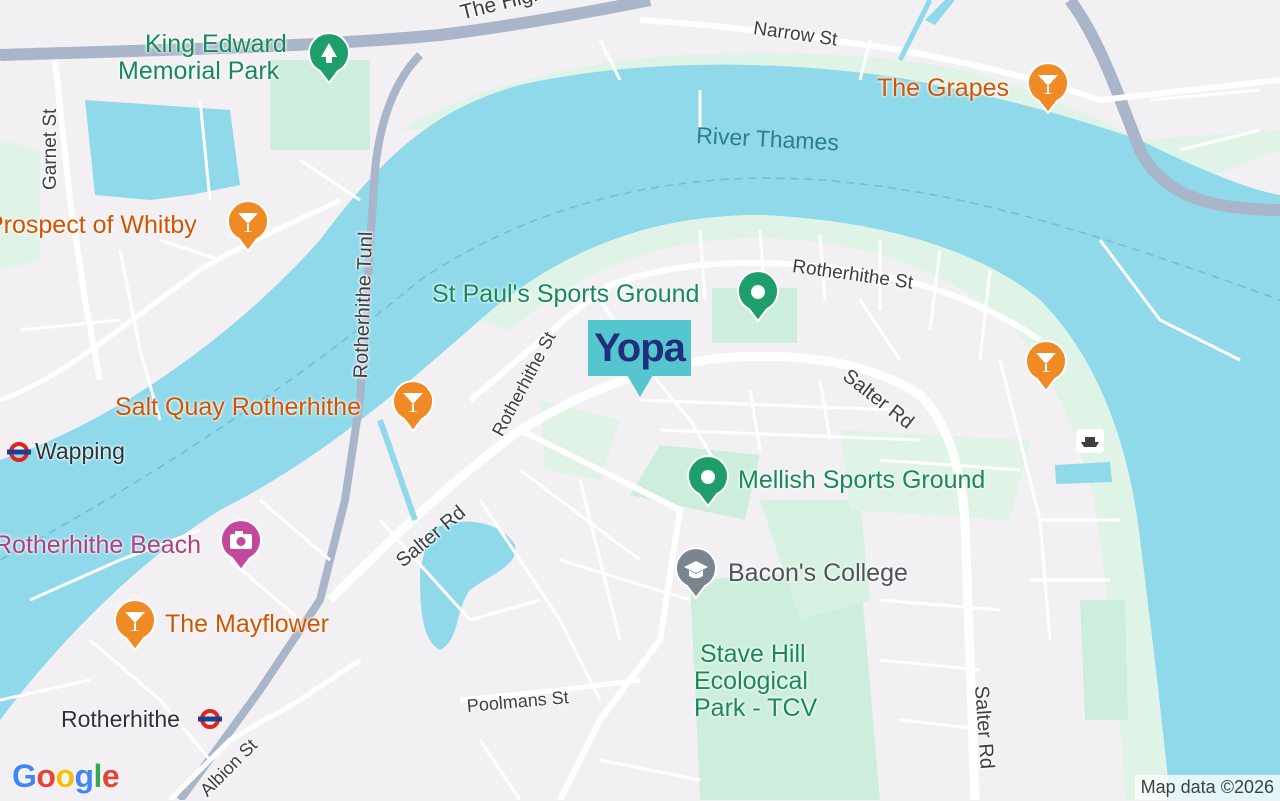 The image size is (1280, 801). Describe the element at coordinates (751, 681) in the screenshot. I see `place-label-stave-hill-2: Ecological` at that location.